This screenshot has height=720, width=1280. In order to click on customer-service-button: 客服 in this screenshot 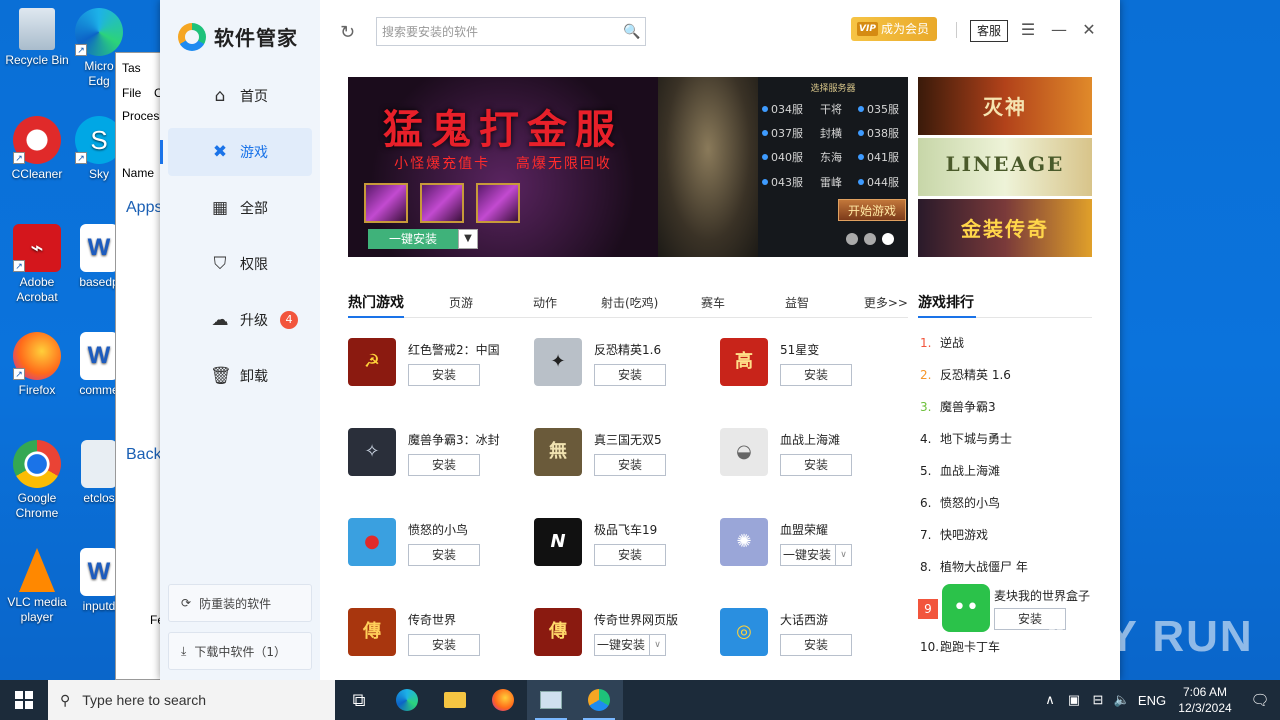, I will do `click(989, 31)`.